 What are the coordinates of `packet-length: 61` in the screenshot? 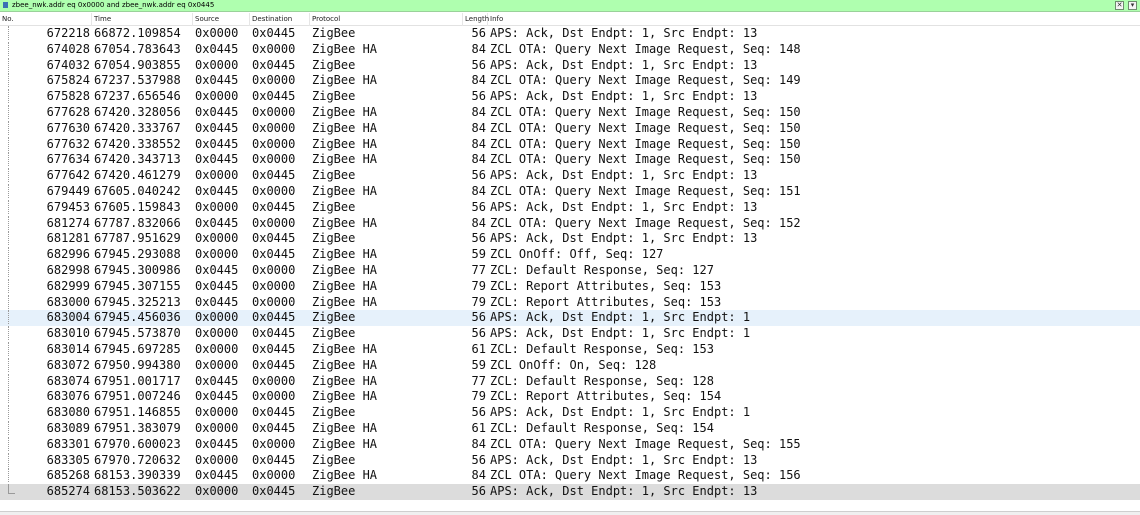 It's located at (478, 427).